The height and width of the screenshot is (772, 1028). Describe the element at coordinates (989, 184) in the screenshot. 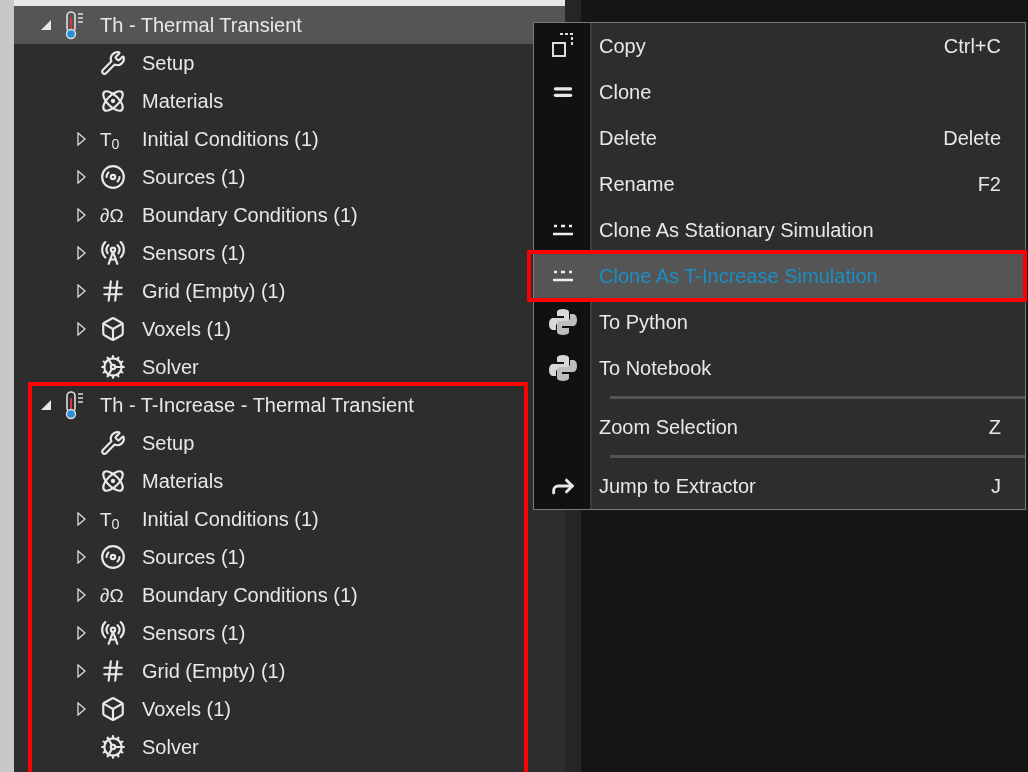

I see `shortcut-label: F2` at that location.